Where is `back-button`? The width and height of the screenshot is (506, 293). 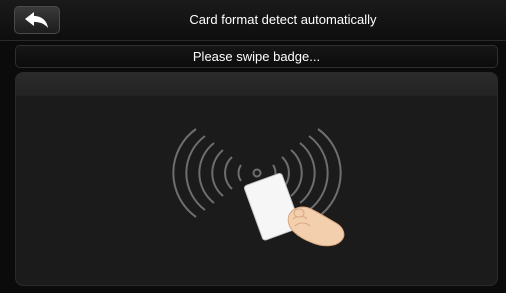 back-button is located at coordinates (37, 20).